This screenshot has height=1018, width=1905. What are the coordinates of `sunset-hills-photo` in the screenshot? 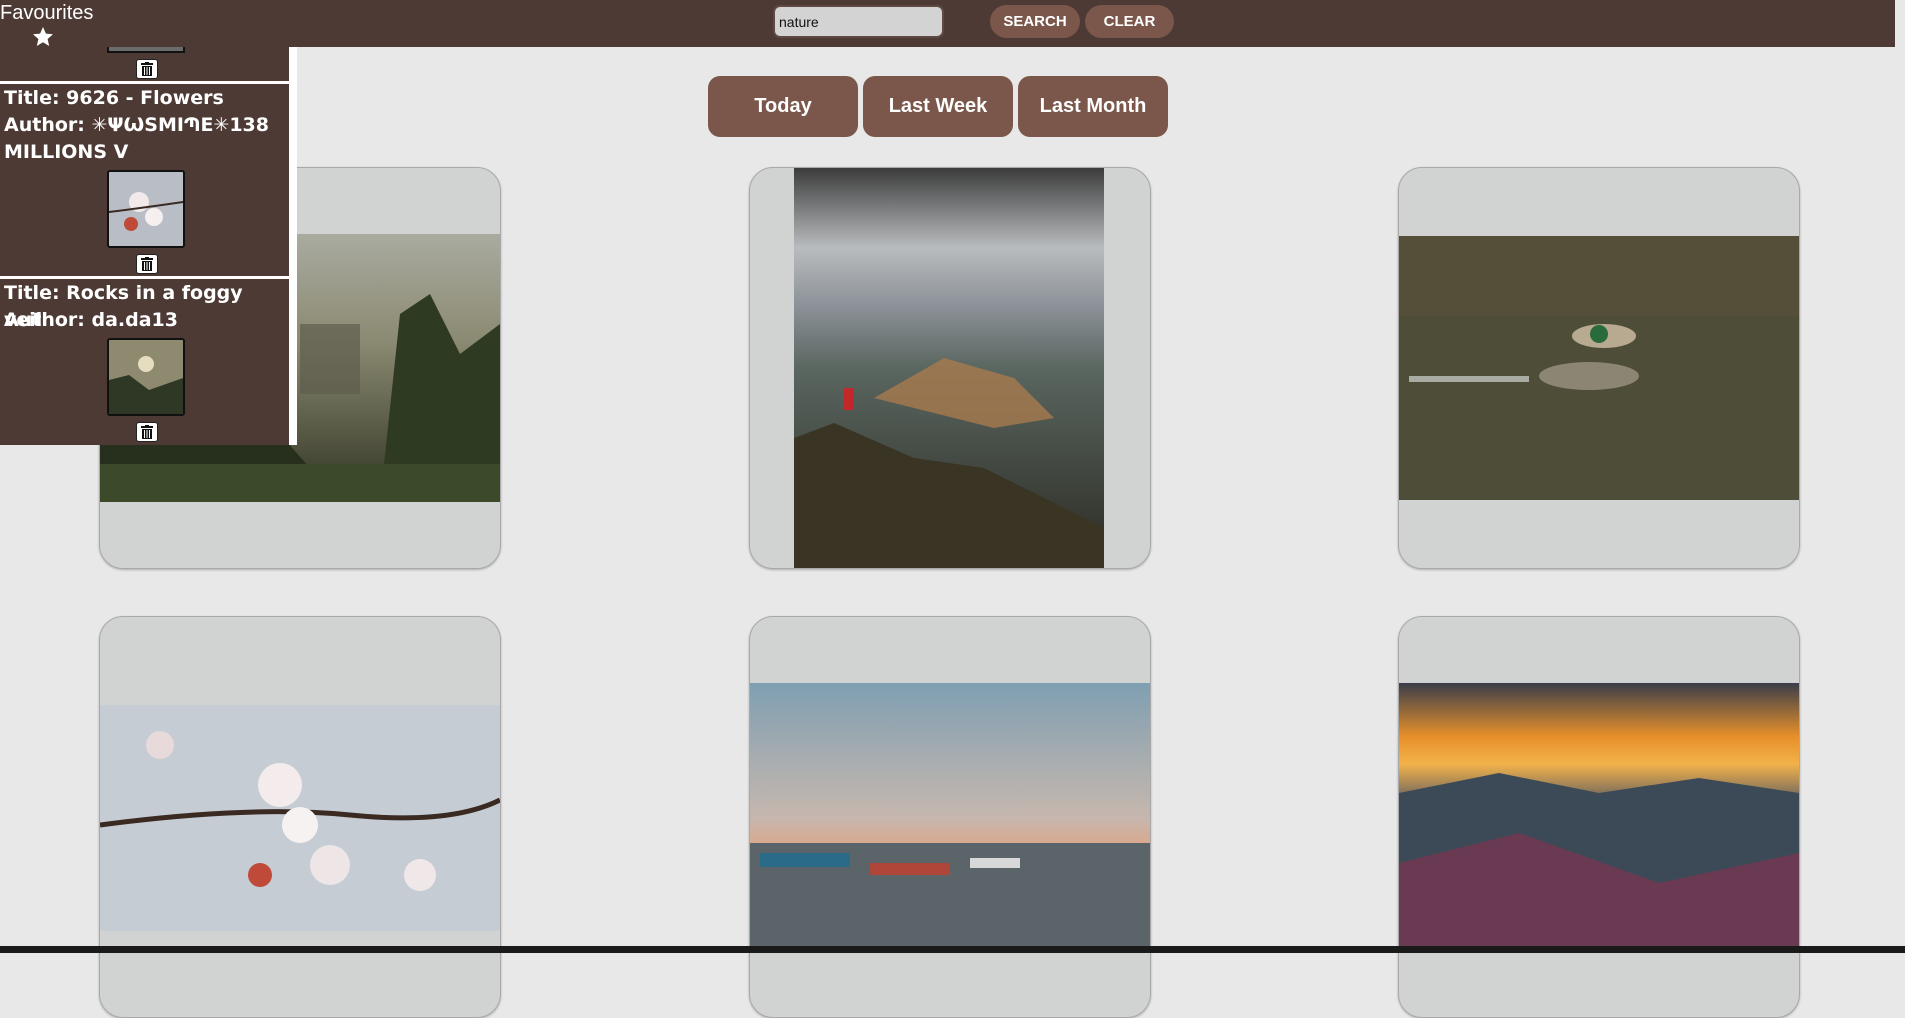 It's located at (1599, 818).